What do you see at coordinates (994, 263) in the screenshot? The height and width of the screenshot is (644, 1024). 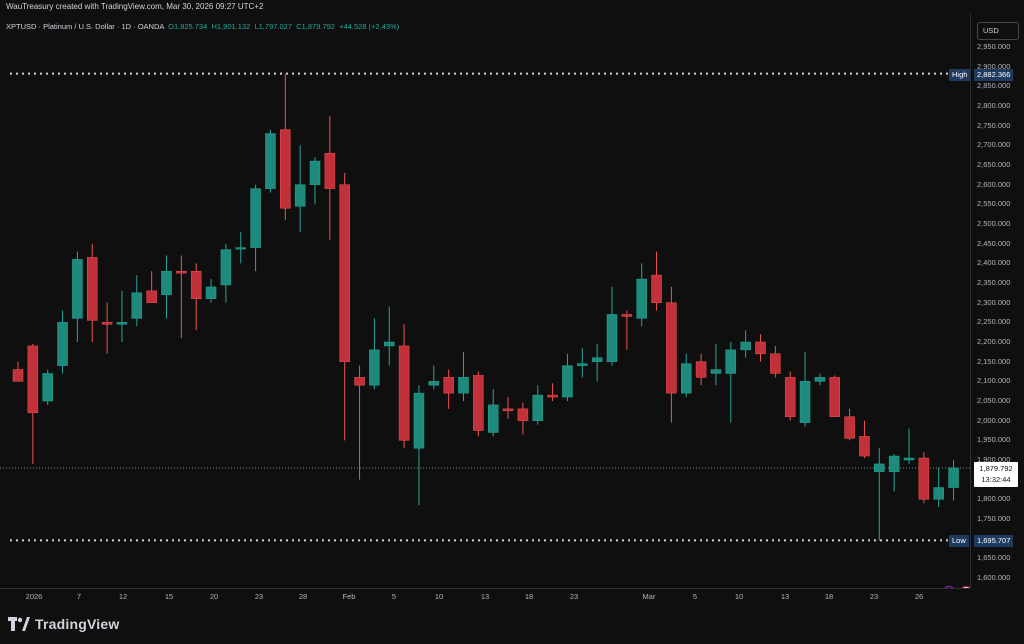 I see `y-tick-label: 2,400.000` at bounding box center [994, 263].